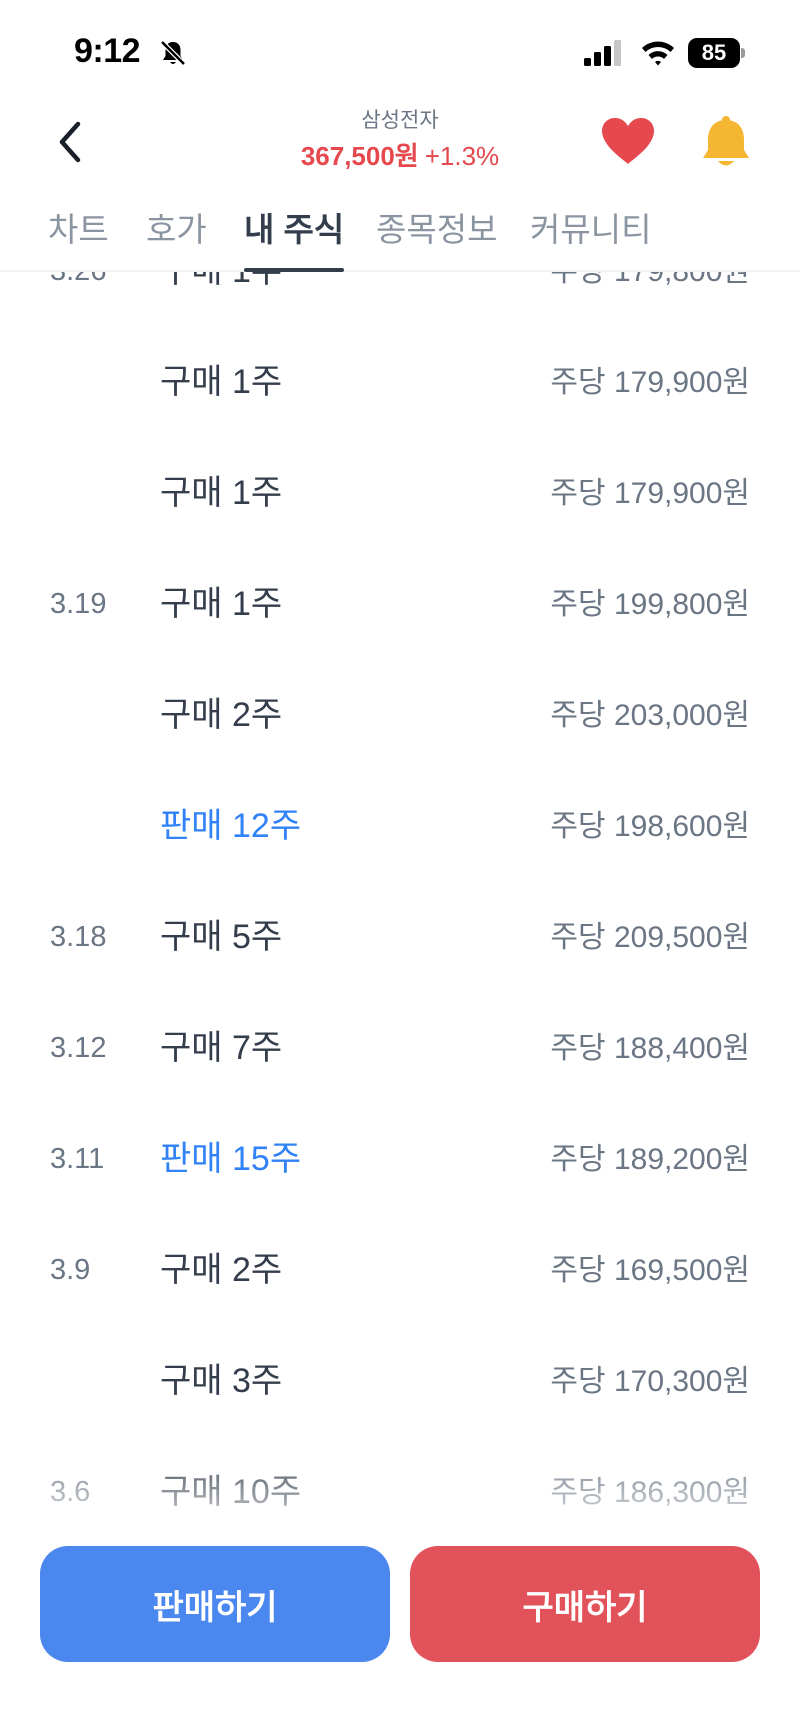 This screenshot has height=1732, width=800. I want to click on sell-button: 판매하기, so click(215, 1604).